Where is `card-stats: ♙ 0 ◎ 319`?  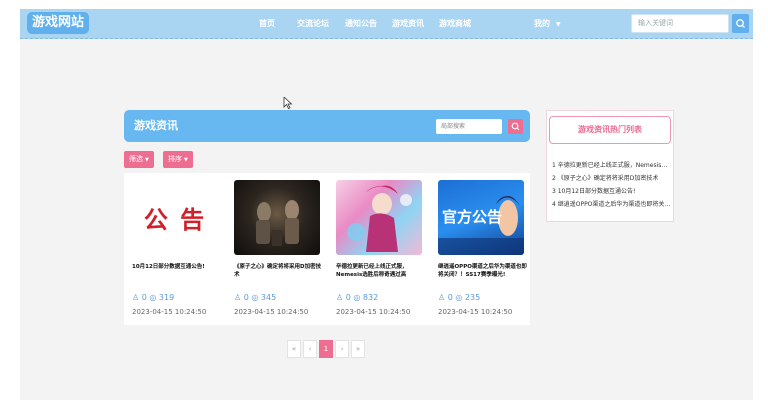
card-stats: ♙ 0 ◎ 319 is located at coordinates (153, 297).